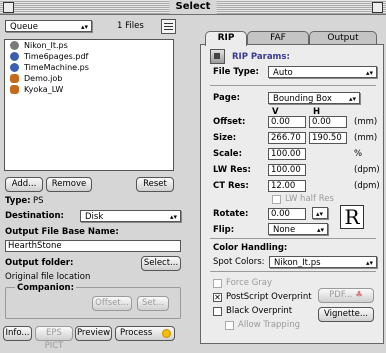  I want to click on pdf-button: PDF... ♣, so click(346, 295).